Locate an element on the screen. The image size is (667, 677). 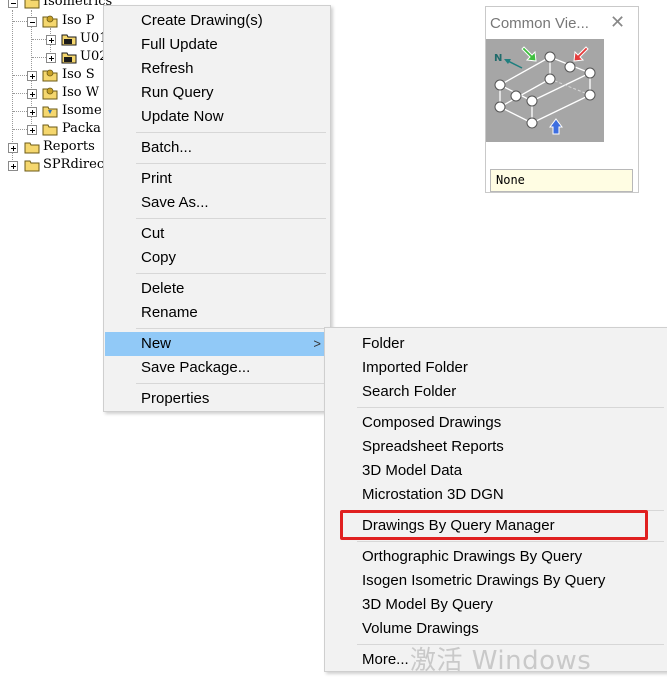
tree-item-label: Isome is located at coordinates (82, 110).